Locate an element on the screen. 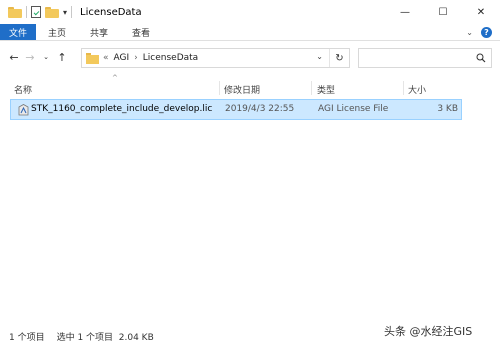 This screenshot has height=346, width=500. column-name: 名称 is located at coordinates (23, 89).